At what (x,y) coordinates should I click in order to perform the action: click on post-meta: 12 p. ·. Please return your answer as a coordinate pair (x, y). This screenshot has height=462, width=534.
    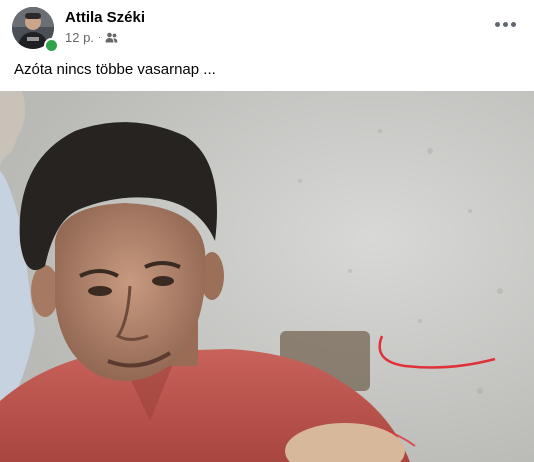
    Looking at the image, I should click on (91, 37).